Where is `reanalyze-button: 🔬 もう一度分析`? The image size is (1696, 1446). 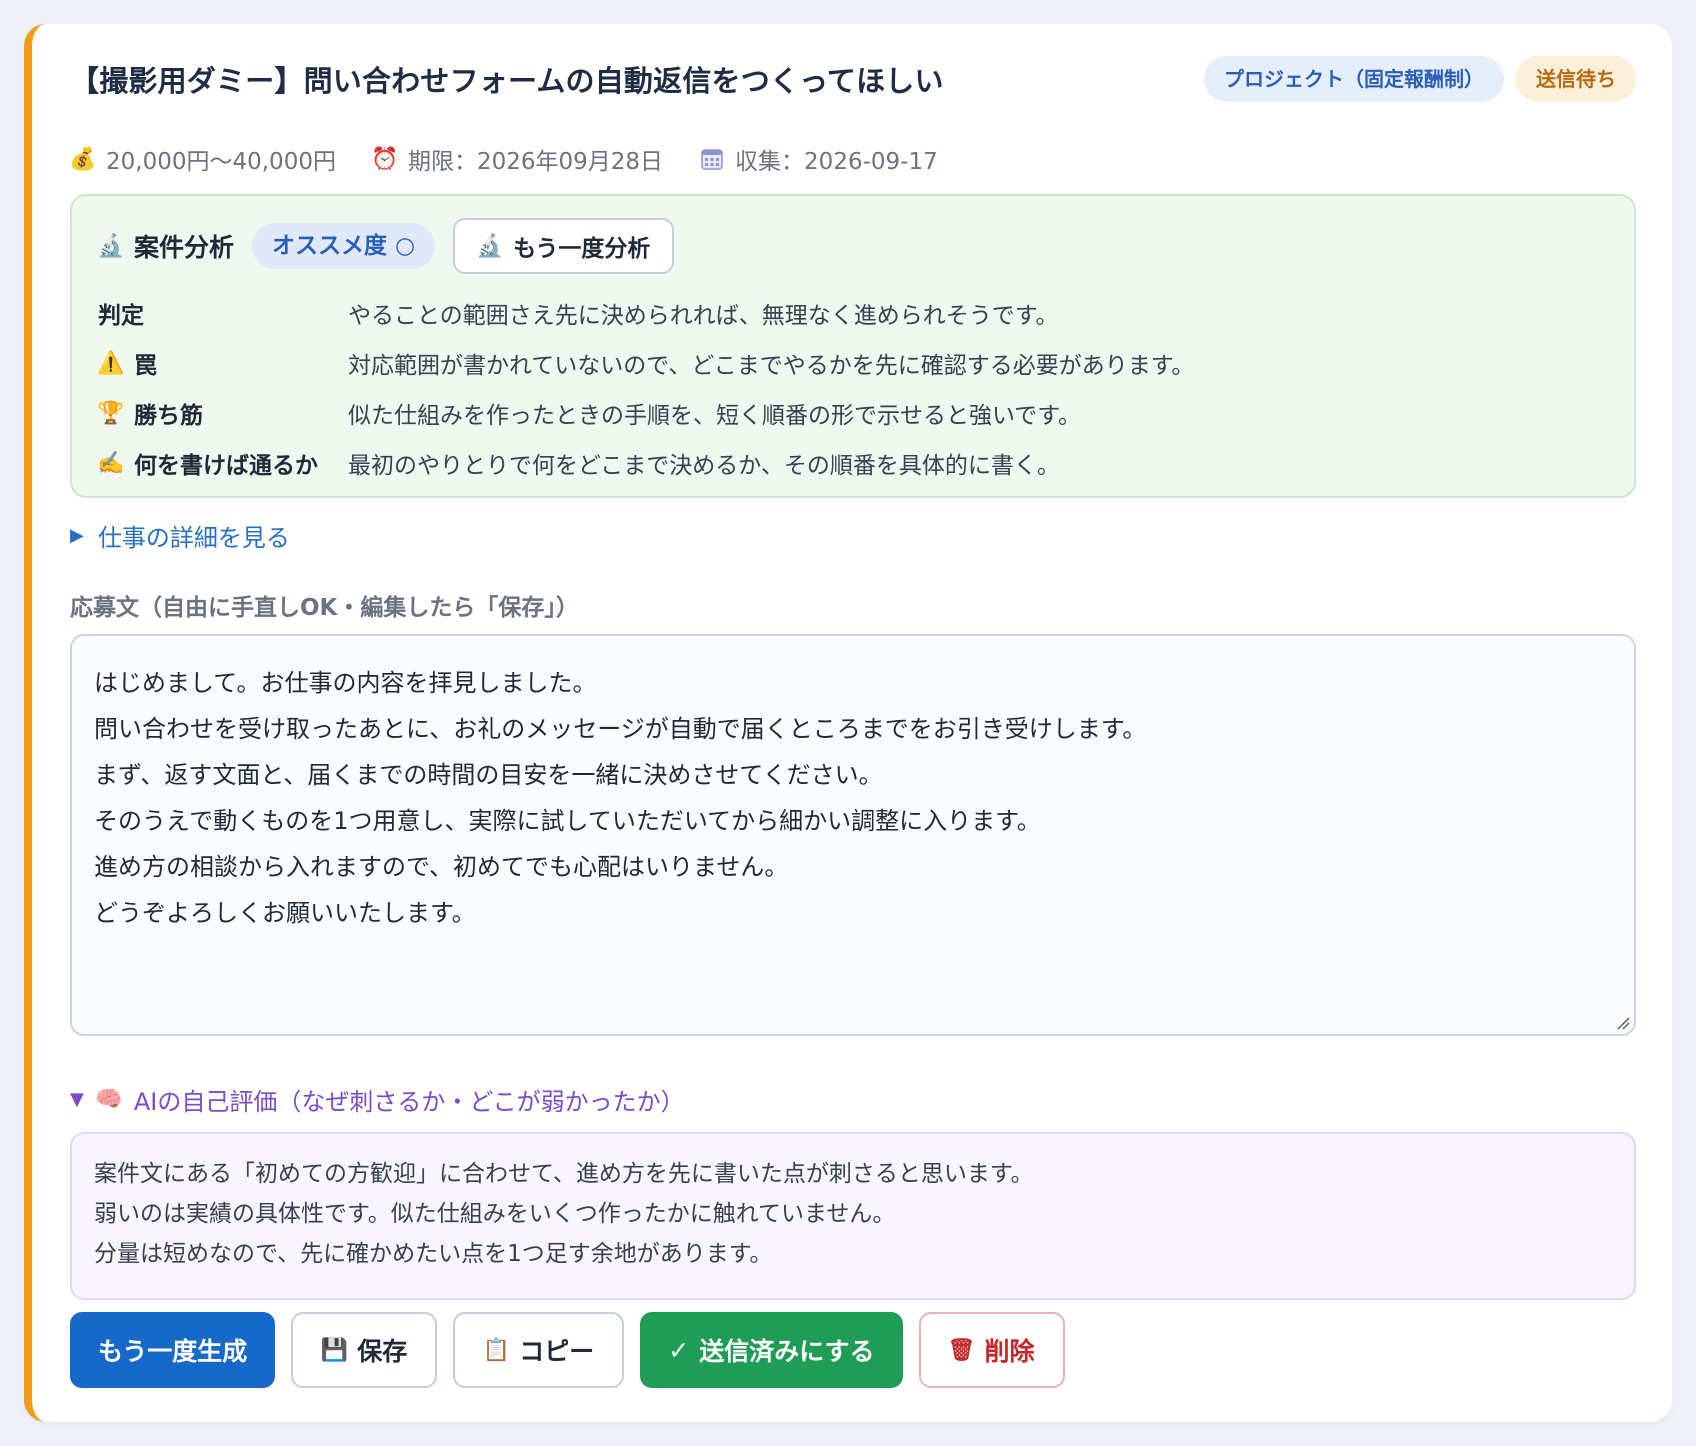
reanalyze-button: 🔬 もう一度分析 is located at coordinates (564, 246).